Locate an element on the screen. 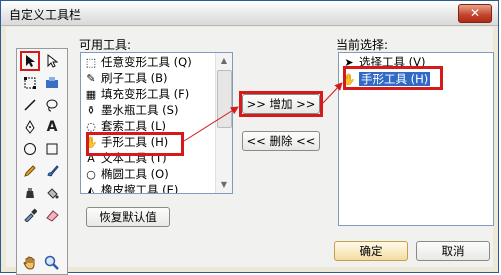  ok-button: 确定 is located at coordinates (371, 251).